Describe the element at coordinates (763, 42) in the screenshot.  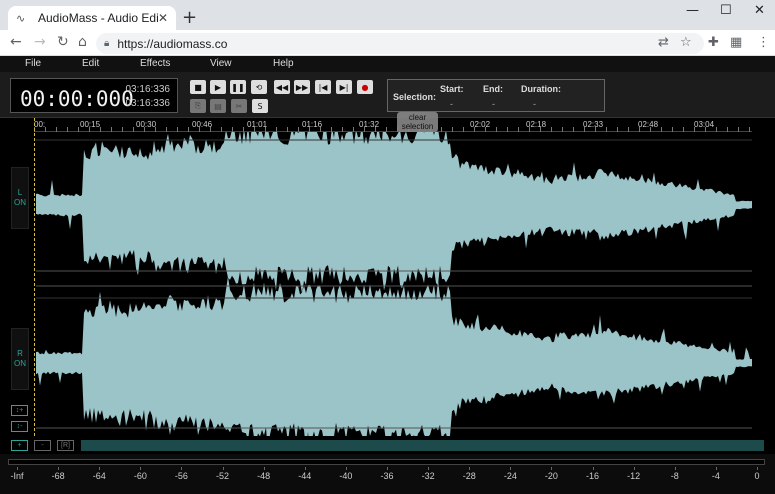
I see `browser-menu-icon: ⋮` at that location.